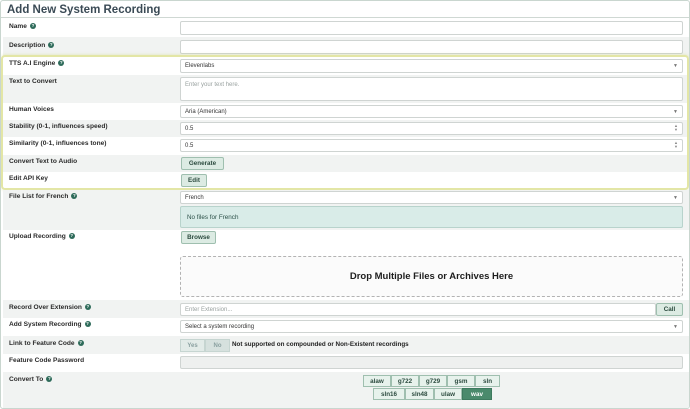 The image size is (690, 409). Describe the element at coordinates (431, 276) in the screenshot. I see `file-drop-zone: Drop Multiple Files or Archives Here` at that location.